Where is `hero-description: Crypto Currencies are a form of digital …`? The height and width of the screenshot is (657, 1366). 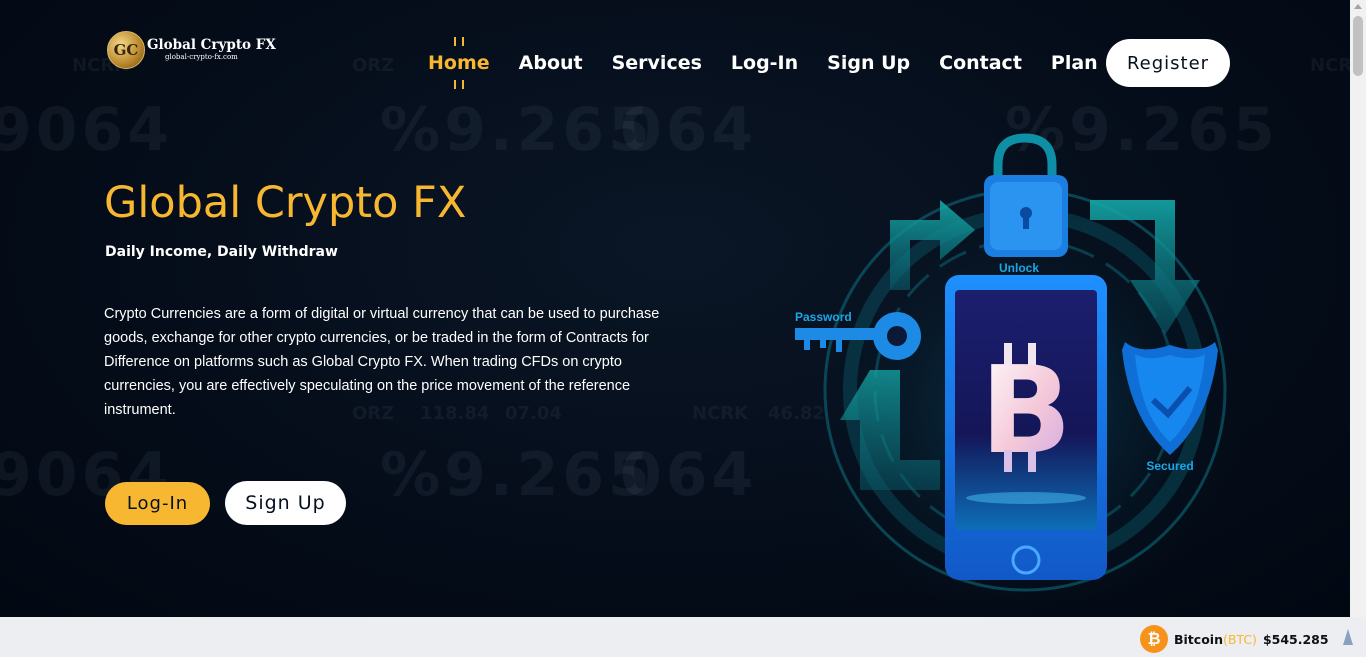
hero-description: Crypto Currencies are a form of digital … is located at coordinates (382, 362).